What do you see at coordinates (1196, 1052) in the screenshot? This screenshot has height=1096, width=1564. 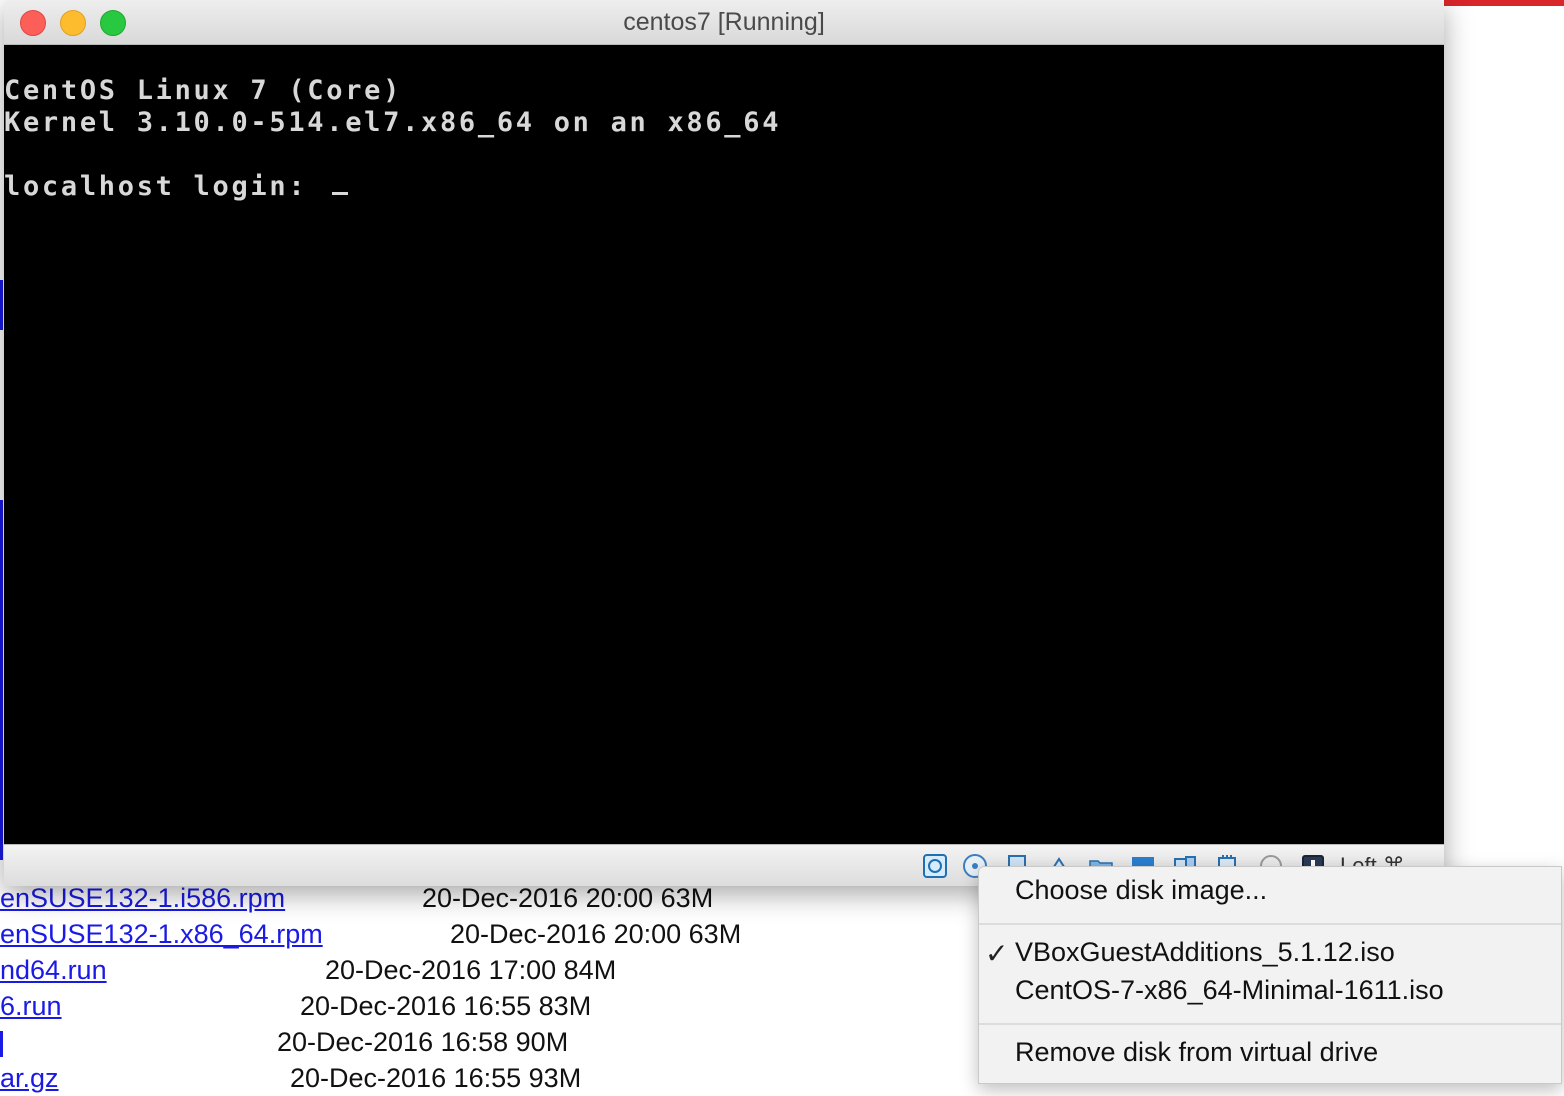 I see `menu-item-remove-disk: Remove disk from virtual drive` at bounding box center [1196, 1052].